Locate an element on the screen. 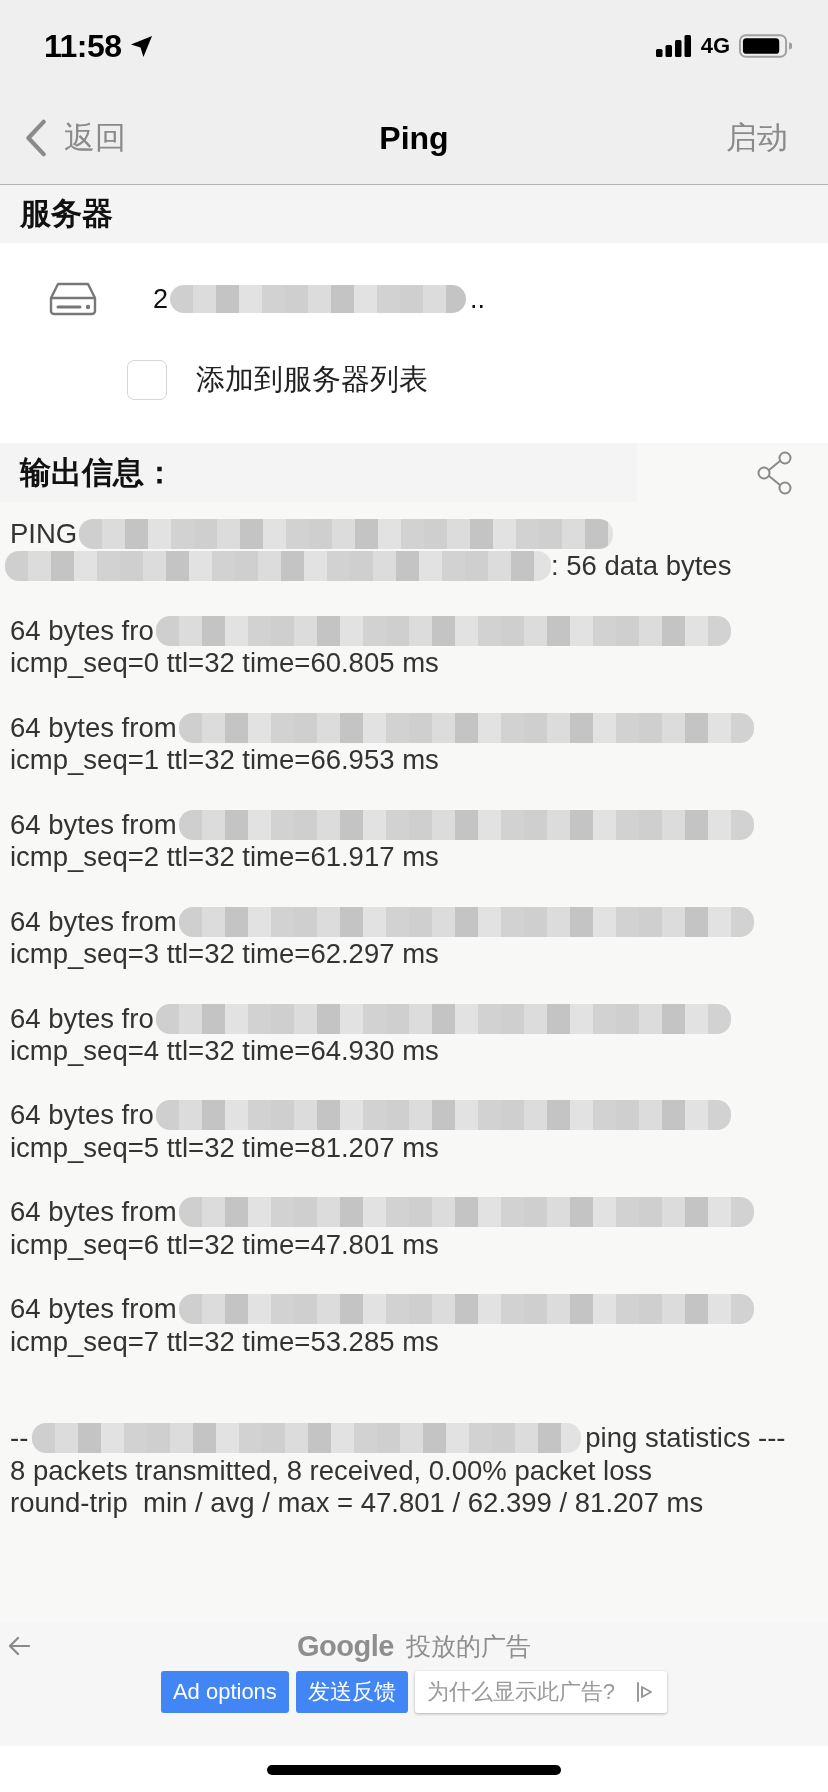 The height and width of the screenshot is (1792, 828). location-arrow-icon is located at coordinates (141, 46).